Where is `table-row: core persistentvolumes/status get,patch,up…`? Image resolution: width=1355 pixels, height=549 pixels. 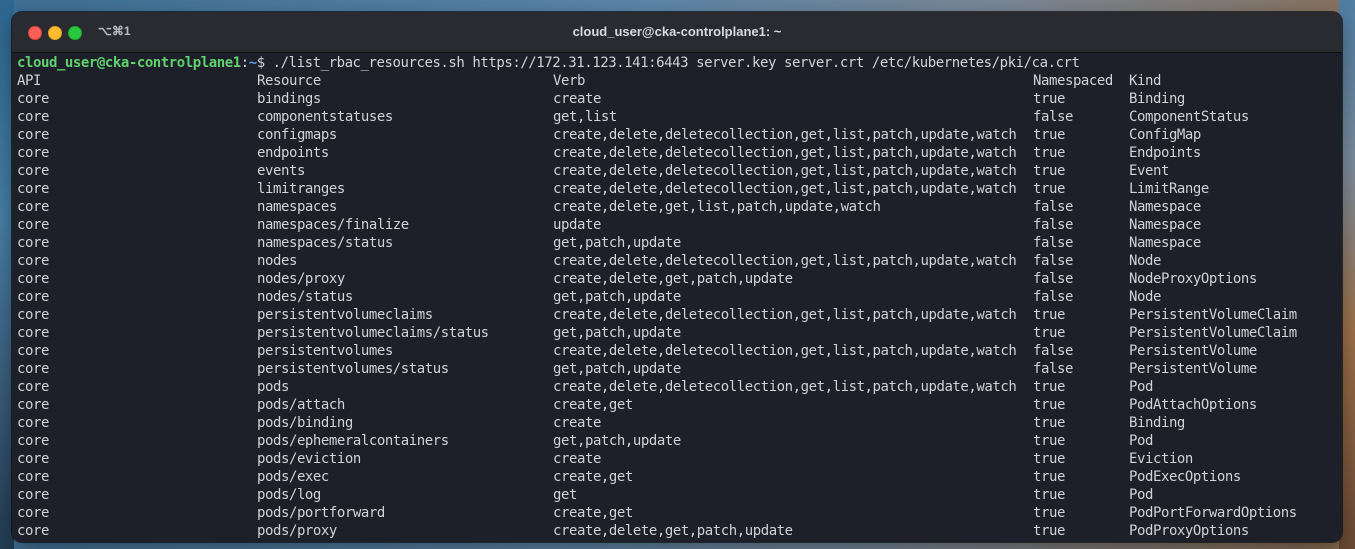 table-row: core persistentvolumes/status get,patch,up… is located at coordinates (679, 369).